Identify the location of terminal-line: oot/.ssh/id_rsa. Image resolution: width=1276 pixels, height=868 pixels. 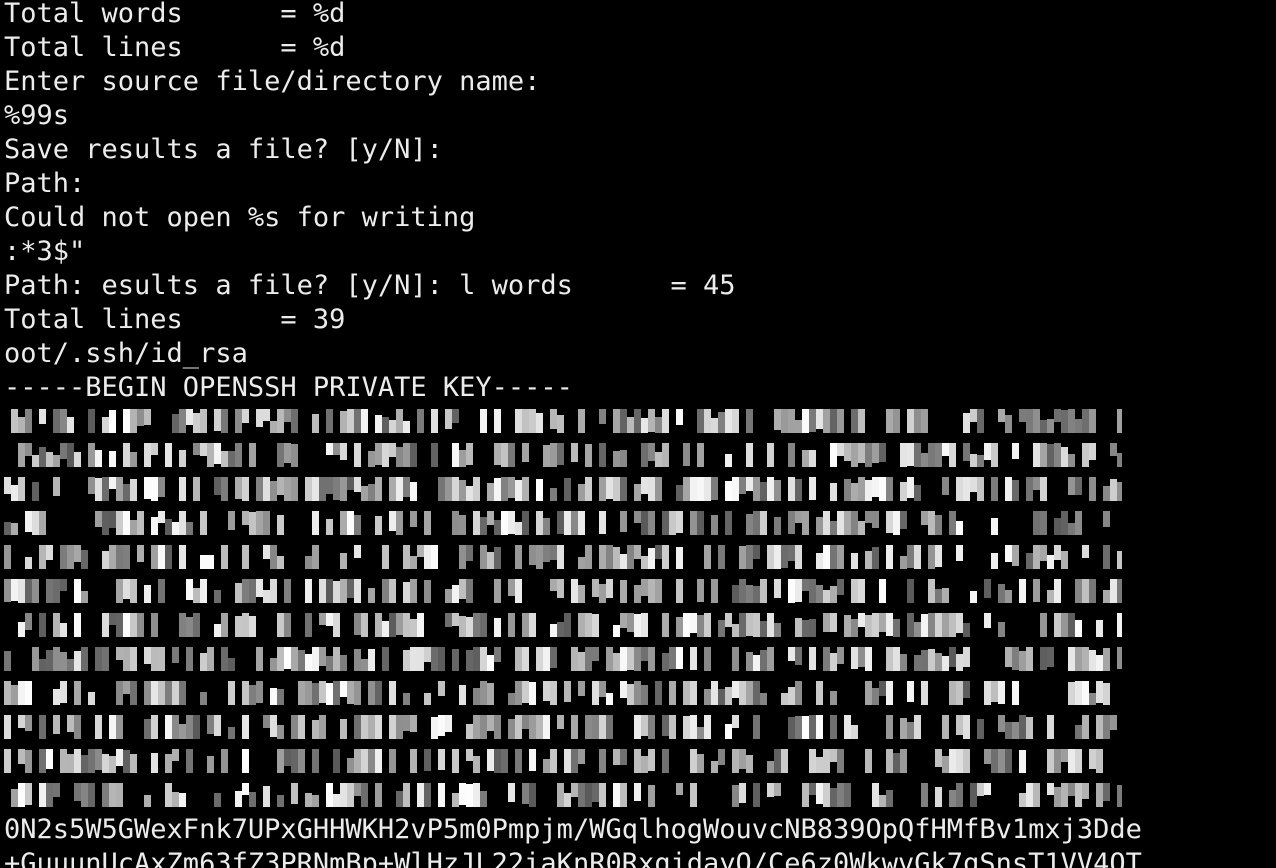
(126, 353).